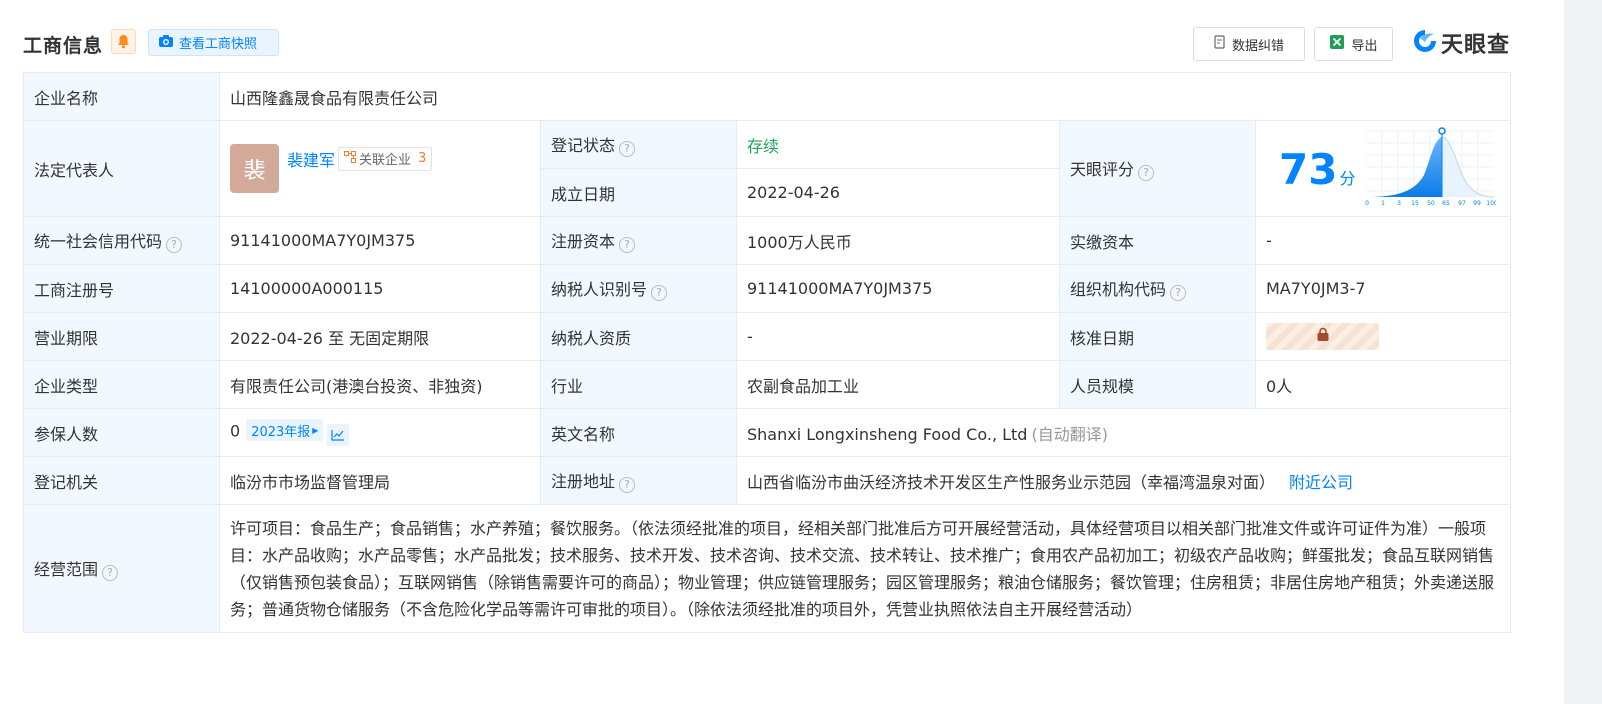 The height and width of the screenshot is (704, 1602). Describe the element at coordinates (1069, 434) in the screenshot. I see `auto-translate-note: (自动翻译)` at that location.